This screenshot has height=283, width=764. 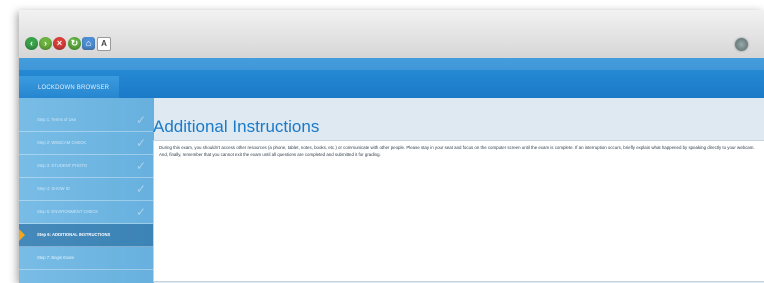 What do you see at coordinates (22, 235) in the screenshot?
I see `current-step-arrow-icon` at bounding box center [22, 235].